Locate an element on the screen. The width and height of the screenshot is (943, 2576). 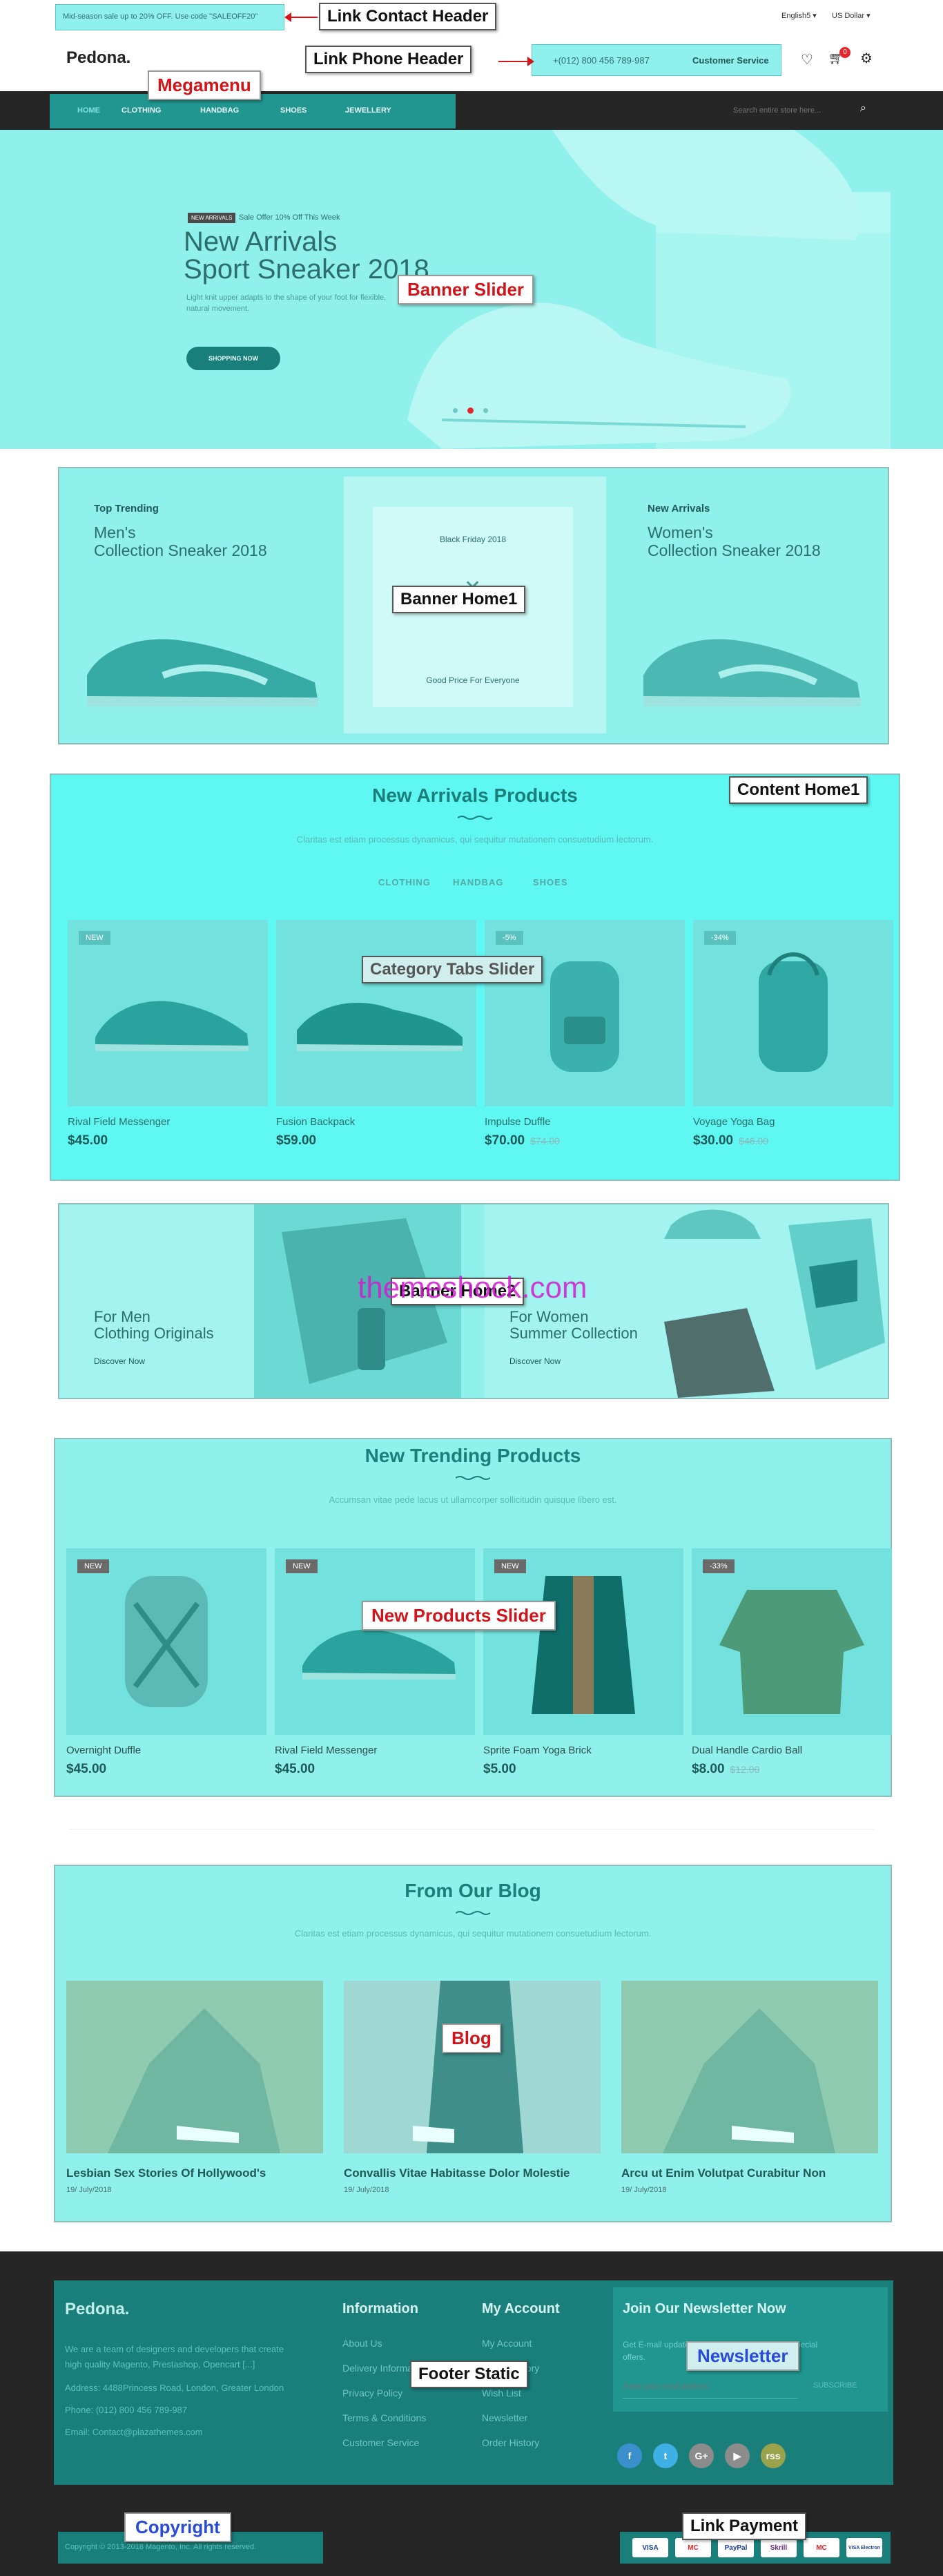
gear-icon: ⚙ is located at coordinates (866, 58).